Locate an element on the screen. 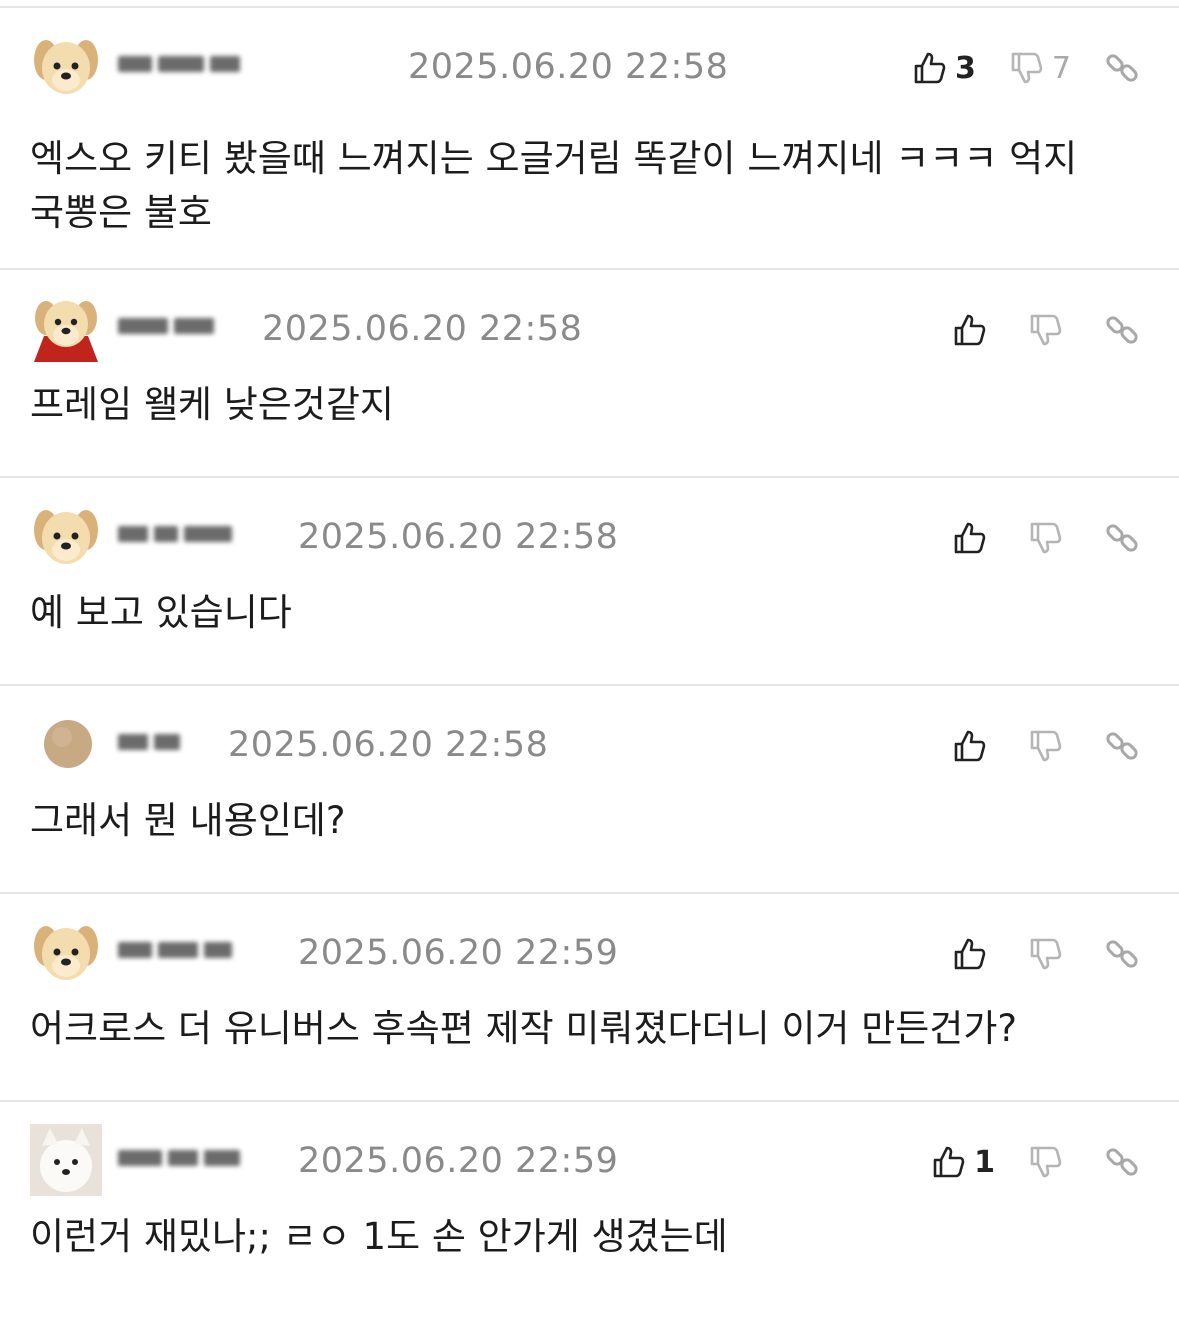 The width and height of the screenshot is (1179, 1317). dislike-button: 7 is located at coordinates (1040, 68).